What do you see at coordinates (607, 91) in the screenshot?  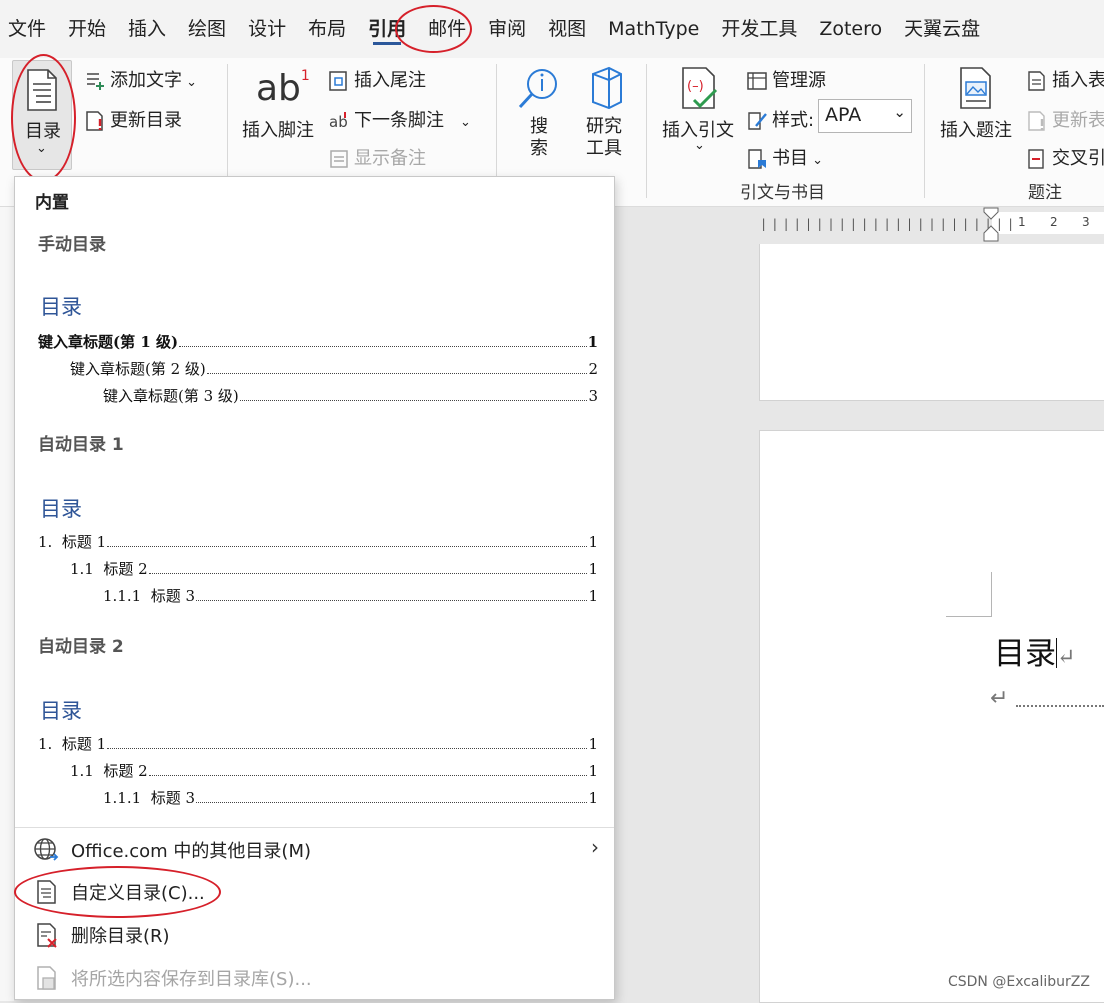 I see `researcher-icon` at bounding box center [607, 91].